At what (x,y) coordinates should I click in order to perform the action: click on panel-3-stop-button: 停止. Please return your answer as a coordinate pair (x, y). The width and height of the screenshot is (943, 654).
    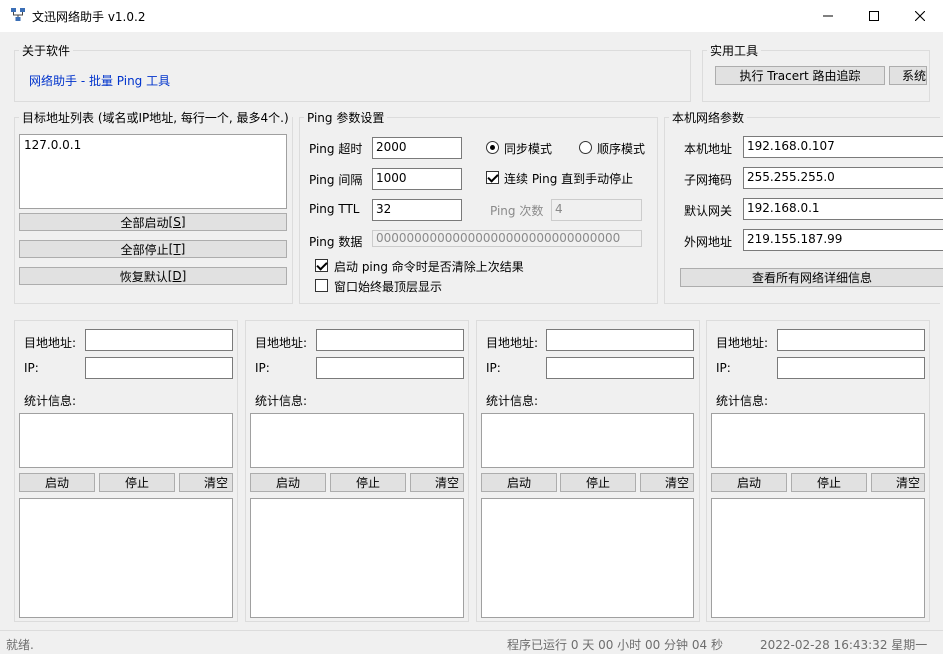
    Looking at the image, I should click on (598, 482).